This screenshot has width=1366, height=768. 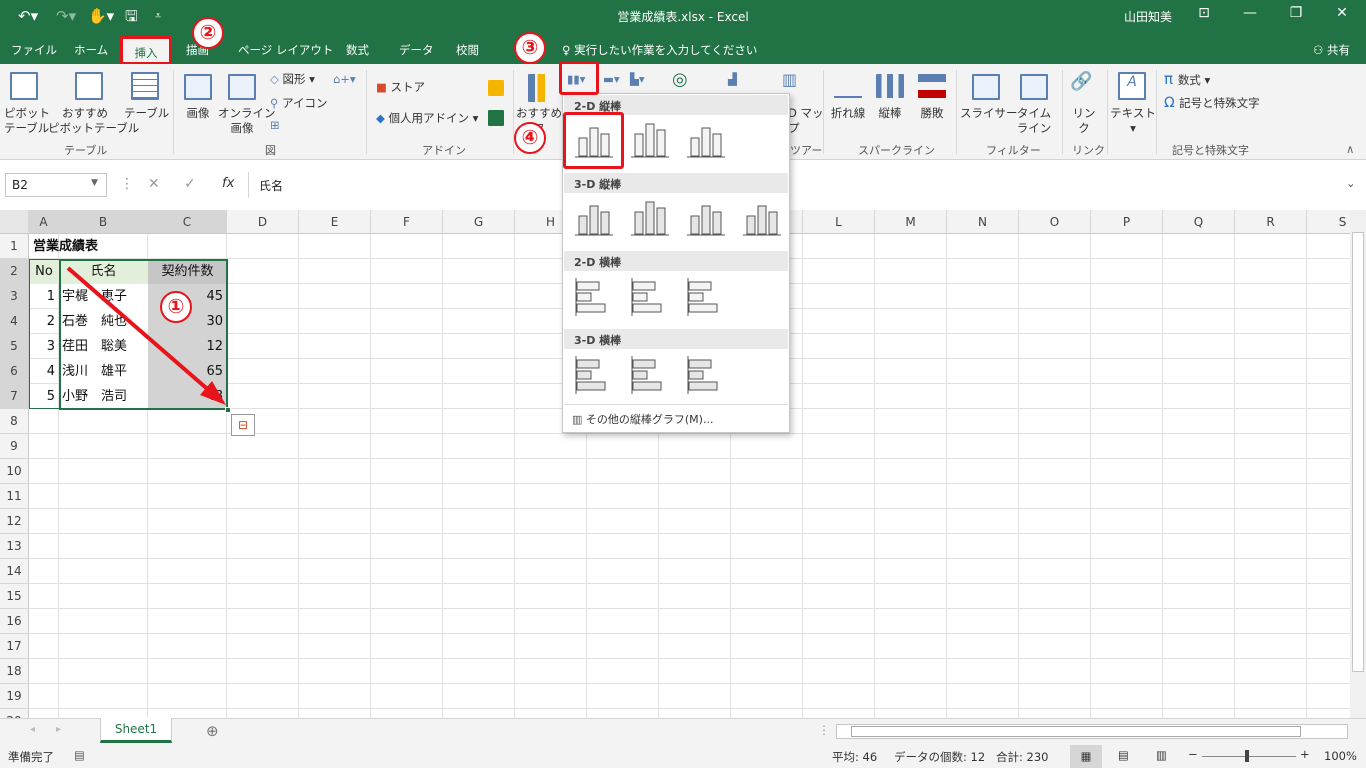 What do you see at coordinates (14, 646) in the screenshot?
I see `row-header-17: 17` at bounding box center [14, 646].